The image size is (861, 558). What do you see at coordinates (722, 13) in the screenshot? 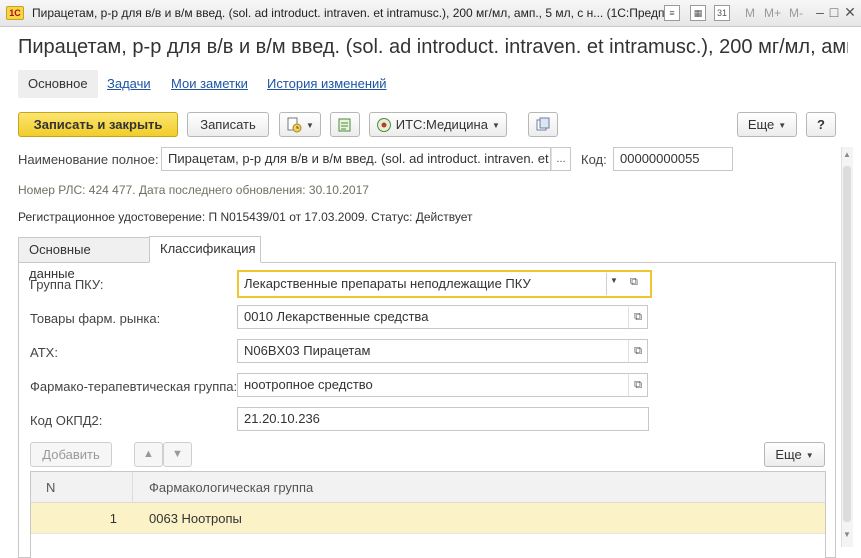
I see `calendar-icon: 31` at bounding box center [722, 13].